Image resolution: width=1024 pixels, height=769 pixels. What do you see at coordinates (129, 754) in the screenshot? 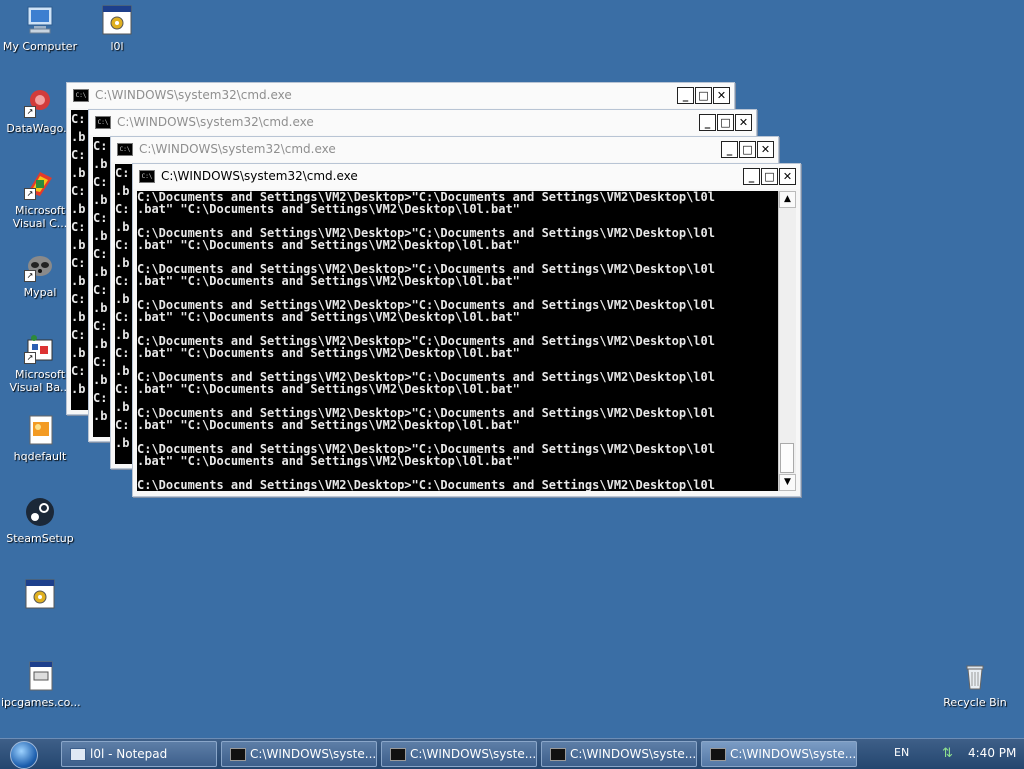
I see `taskbar-button-label: l0l - Notepad` at bounding box center [129, 754].